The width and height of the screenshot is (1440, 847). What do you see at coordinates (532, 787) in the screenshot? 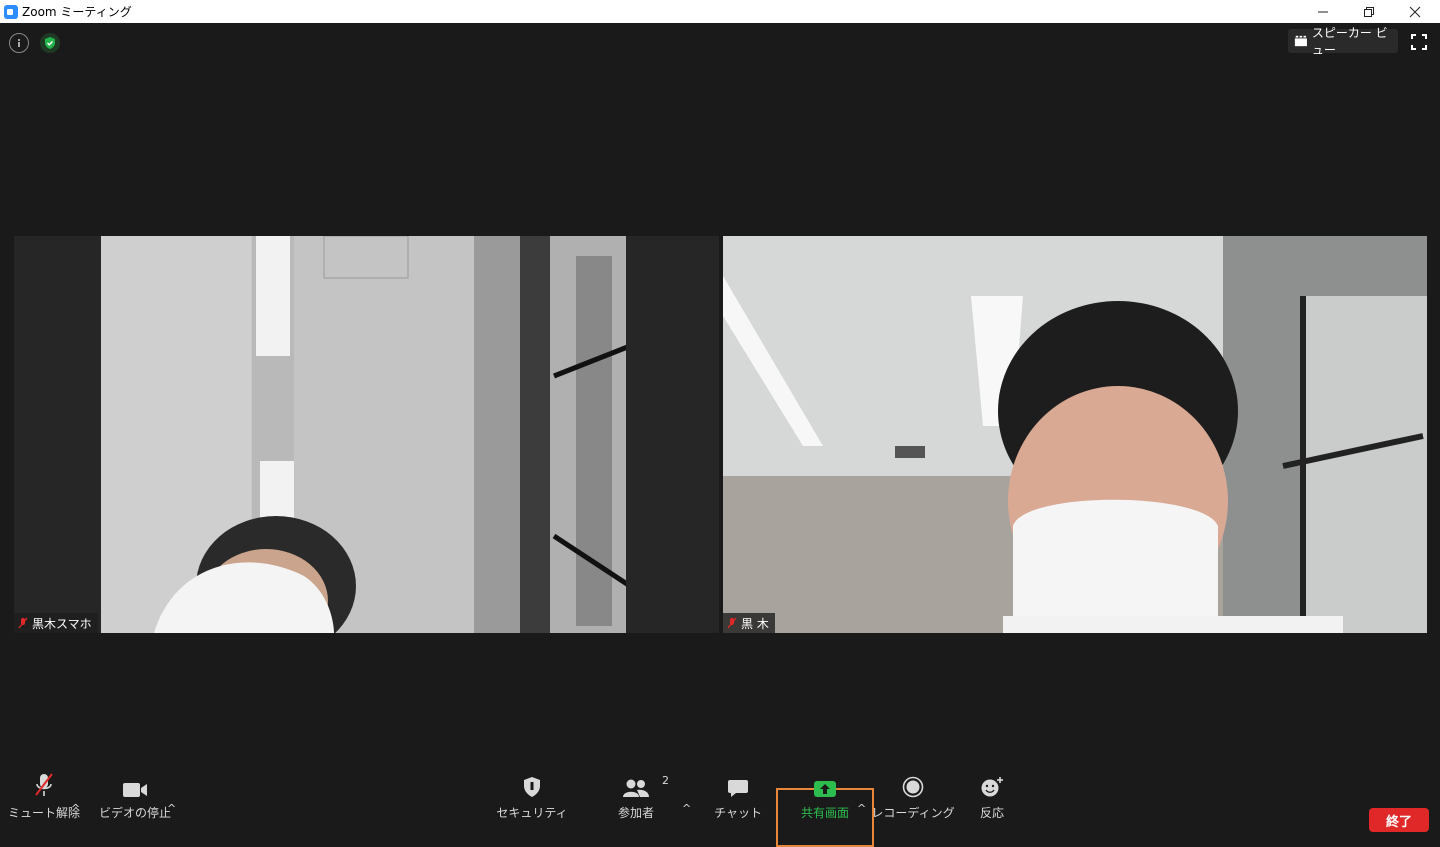
I see `security-shield-icon` at bounding box center [532, 787].